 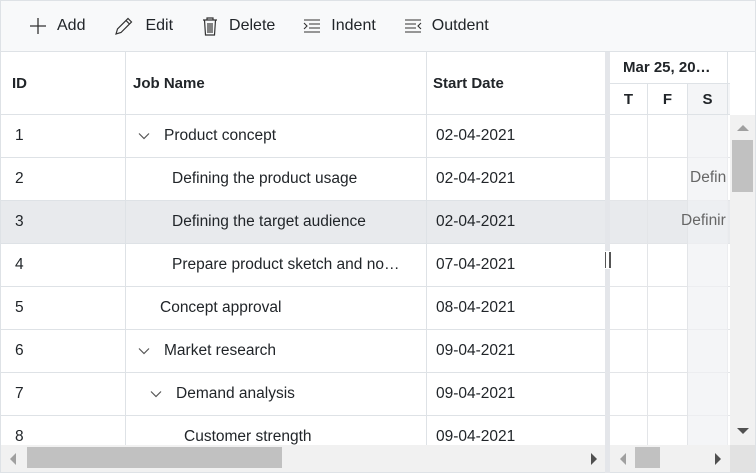 What do you see at coordinates (63, 136) in the screenshot?
I see `cell-id: 1` at bounding box center [63, 136].